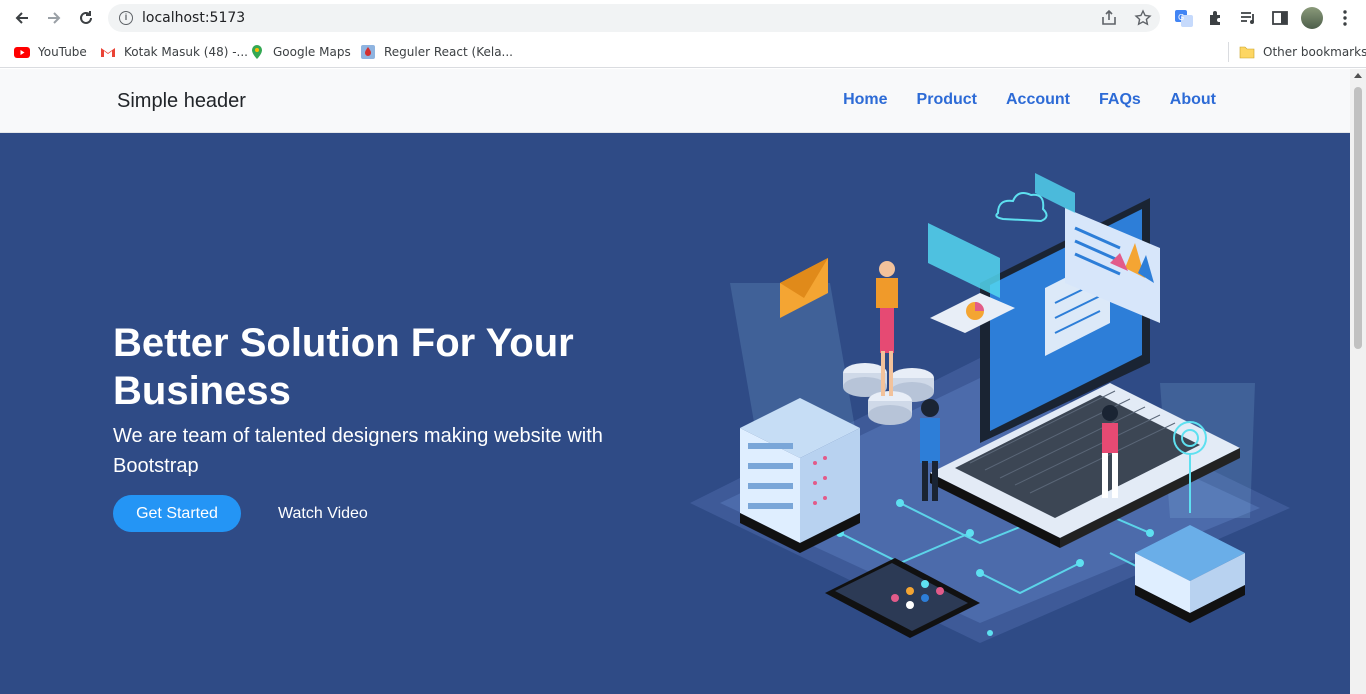 Image resolution: width=1366 pixels, height=694 pixels. I want to click on maps-icon, so click(257, 52).